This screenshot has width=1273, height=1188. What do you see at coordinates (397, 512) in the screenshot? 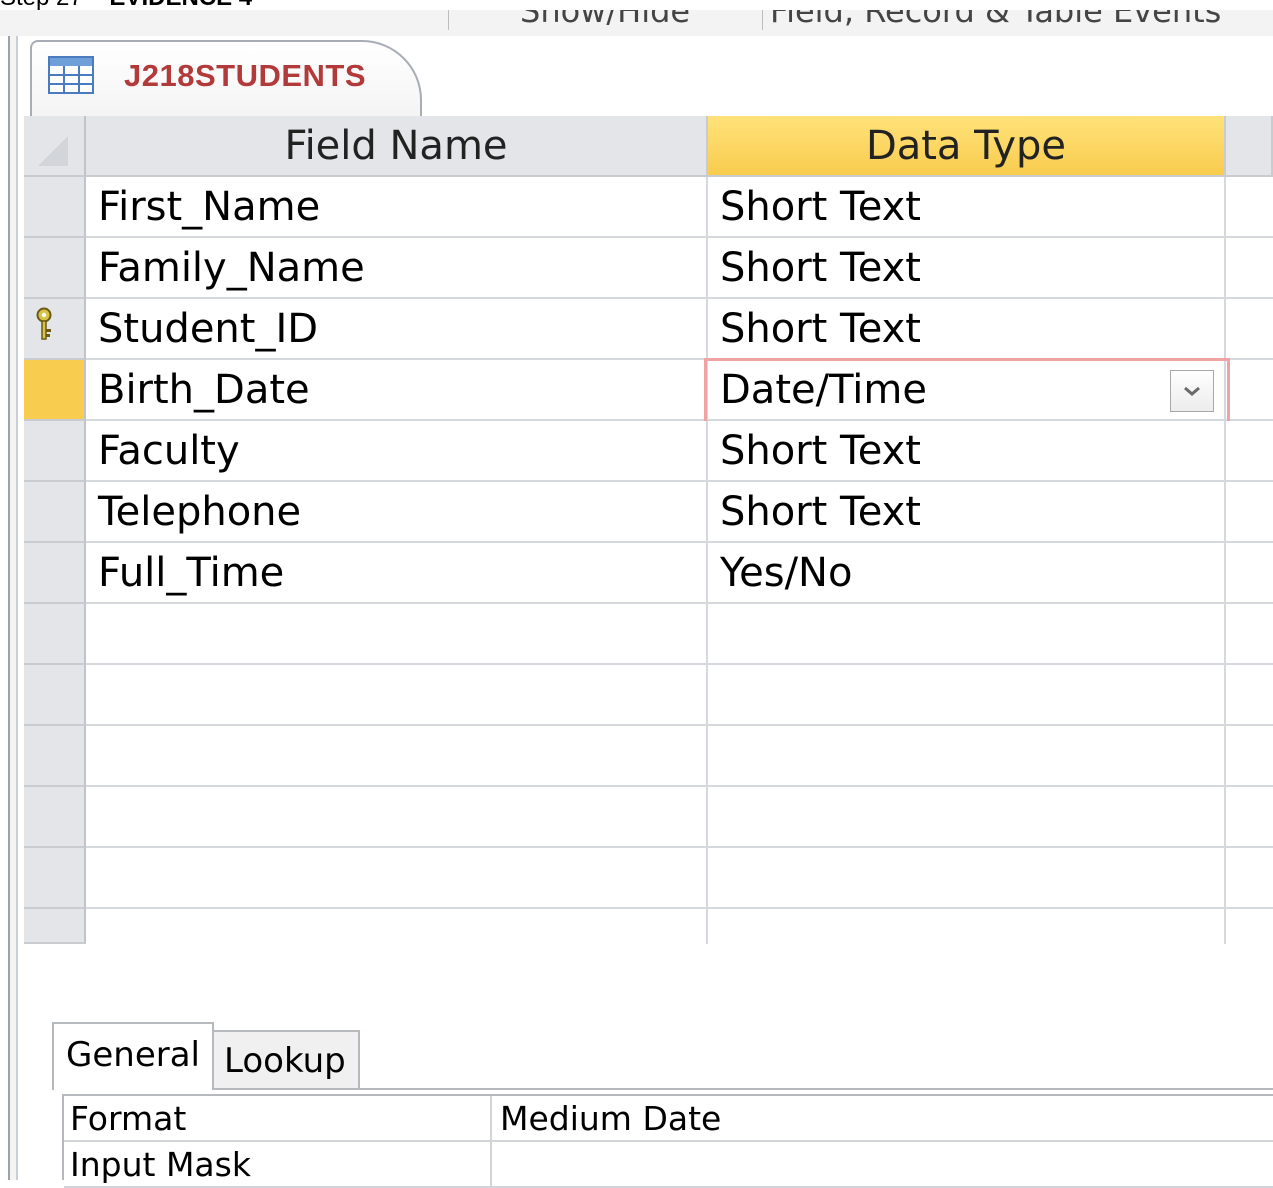
I see `field-name-cell: Telephone` at bounding box center [397, 512].